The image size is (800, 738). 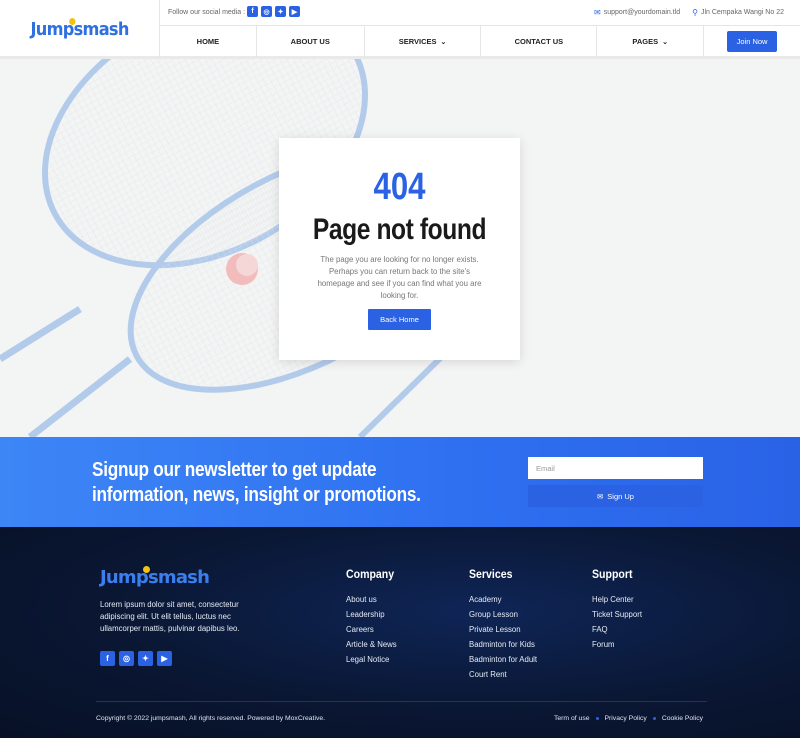 What do you see at coordinates (617, 599) in the screenshot?
I see `footer-link: Help Center` at bounding box center [617, 599].